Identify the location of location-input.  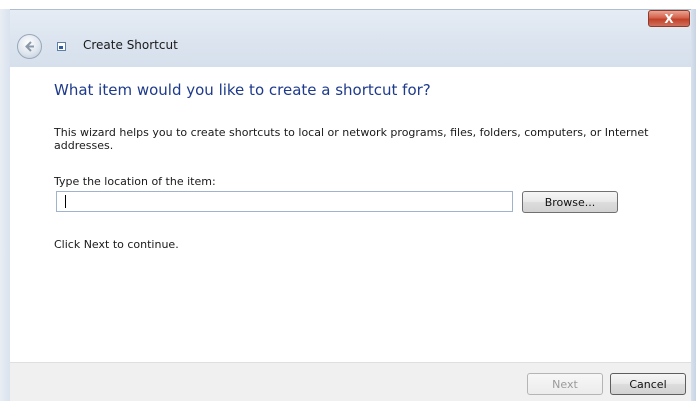
(284, 201).